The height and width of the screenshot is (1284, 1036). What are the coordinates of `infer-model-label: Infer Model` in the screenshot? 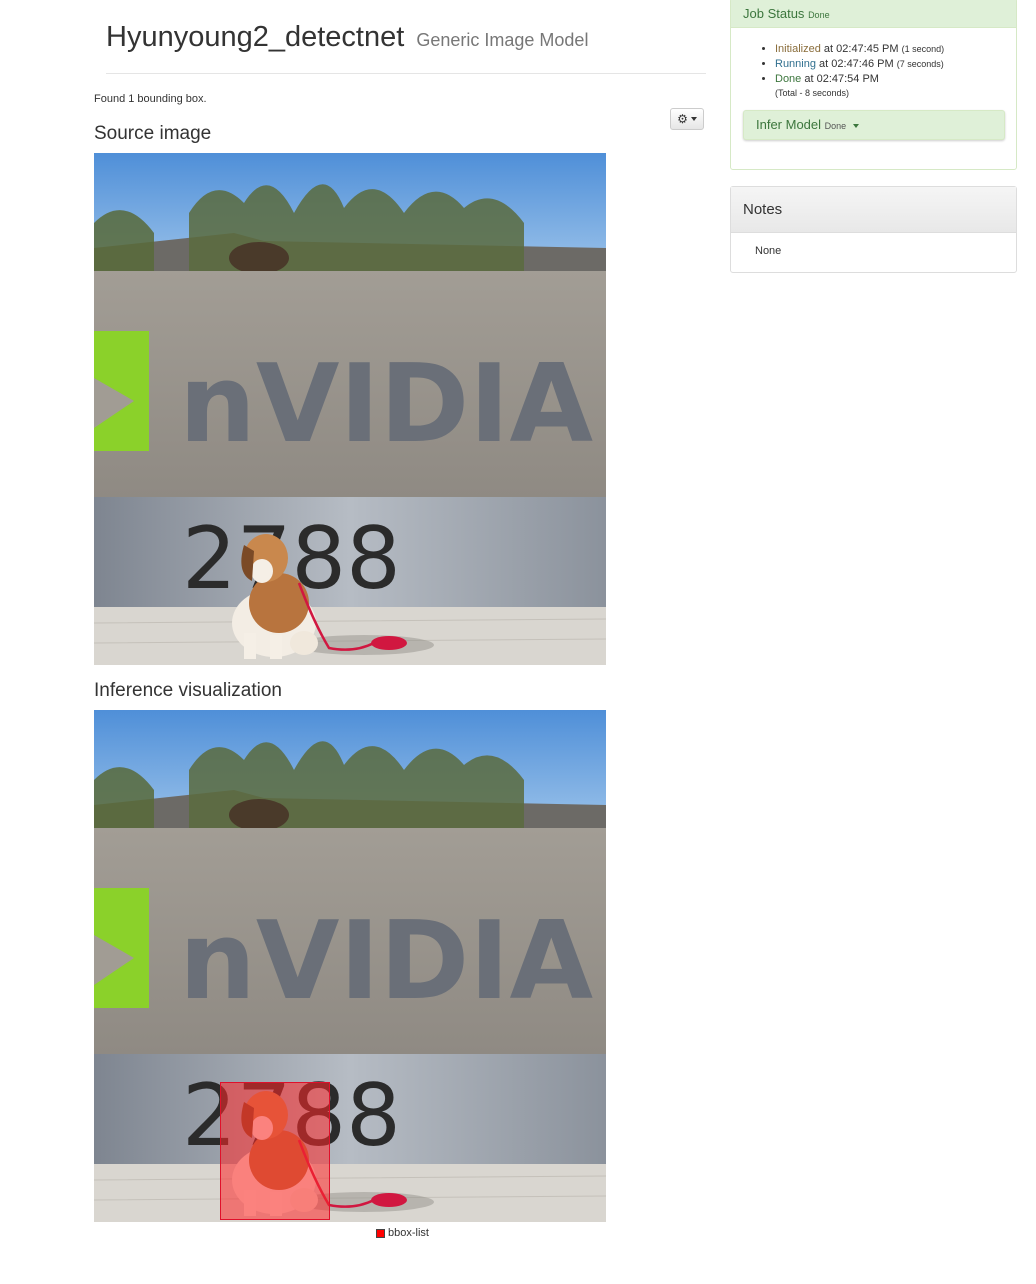 It's located at (789, 124).